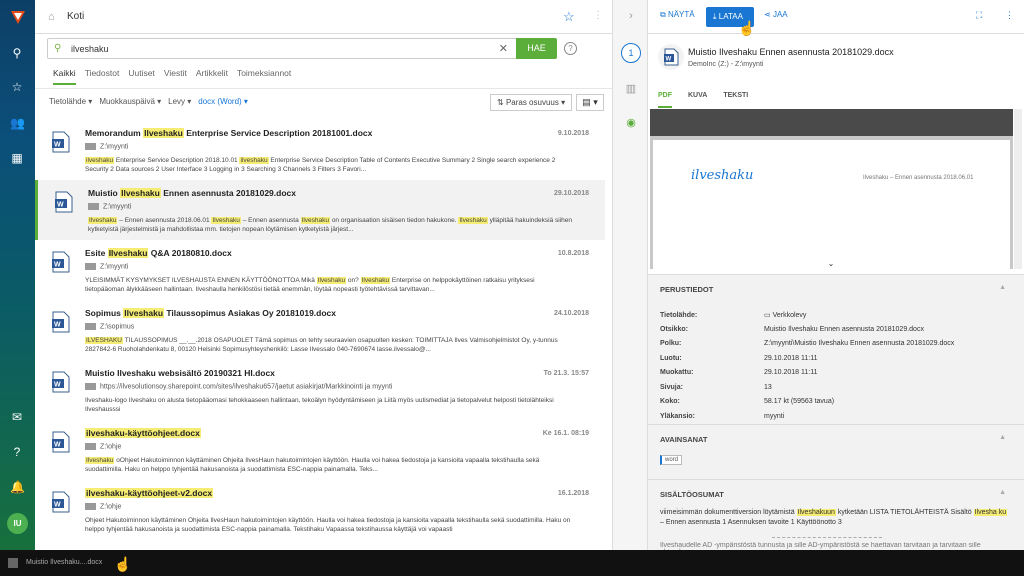  I want to click on result-path: Z:\ohje, so click(345, 448).